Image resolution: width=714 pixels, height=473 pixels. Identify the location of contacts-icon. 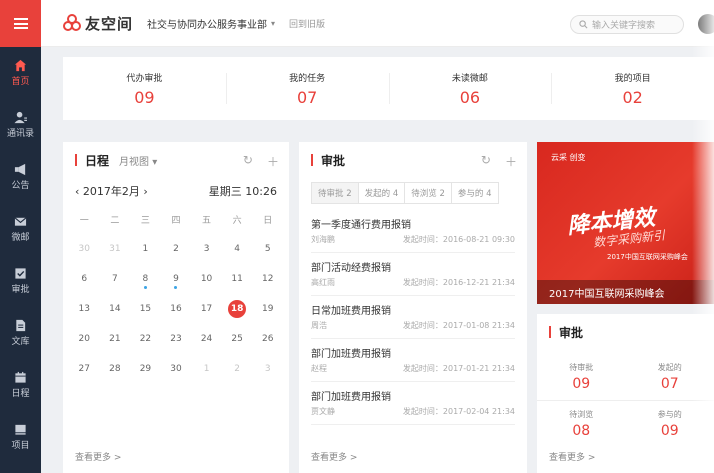
(20, 117).